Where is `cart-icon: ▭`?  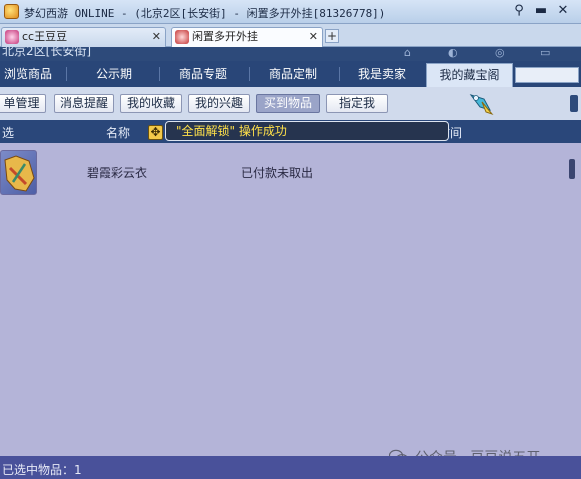
cart-icon: ▭ is located at coordinates (545, 53).